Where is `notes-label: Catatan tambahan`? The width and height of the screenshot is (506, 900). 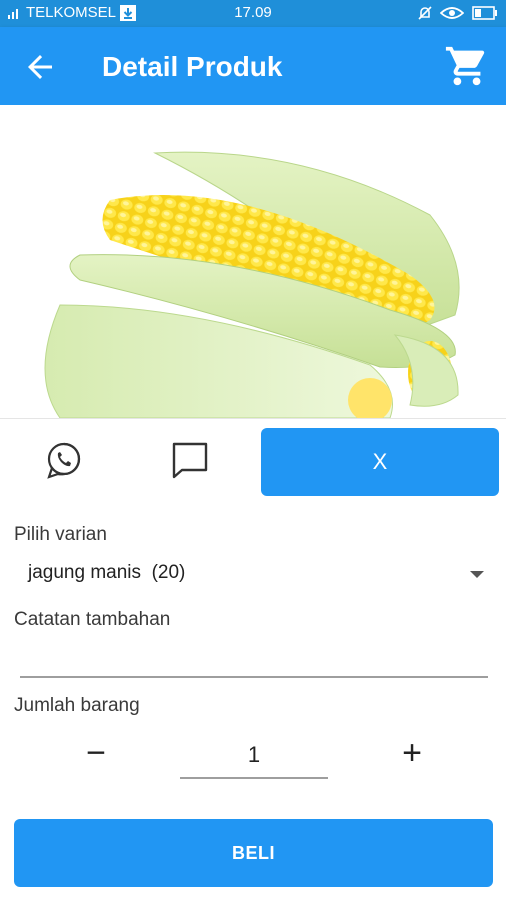 notes-label: Catatan tambahan is located at coordinates (92, 619).